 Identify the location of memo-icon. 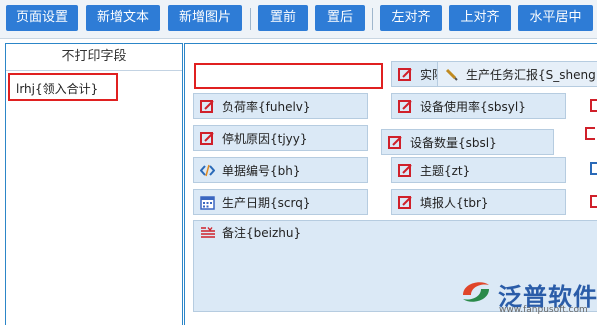
(208, 232).